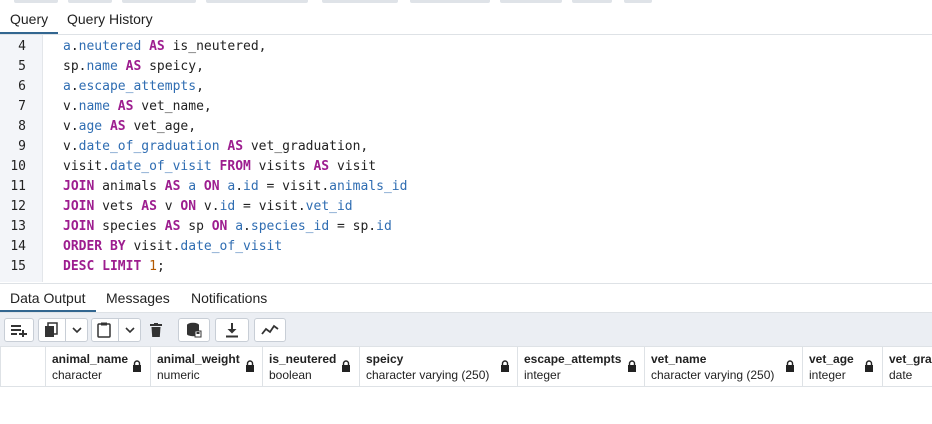  What do you see at coordinates (19, 330) in the screenshot?
I see `add-row-button` at bounding box center [19, 330].